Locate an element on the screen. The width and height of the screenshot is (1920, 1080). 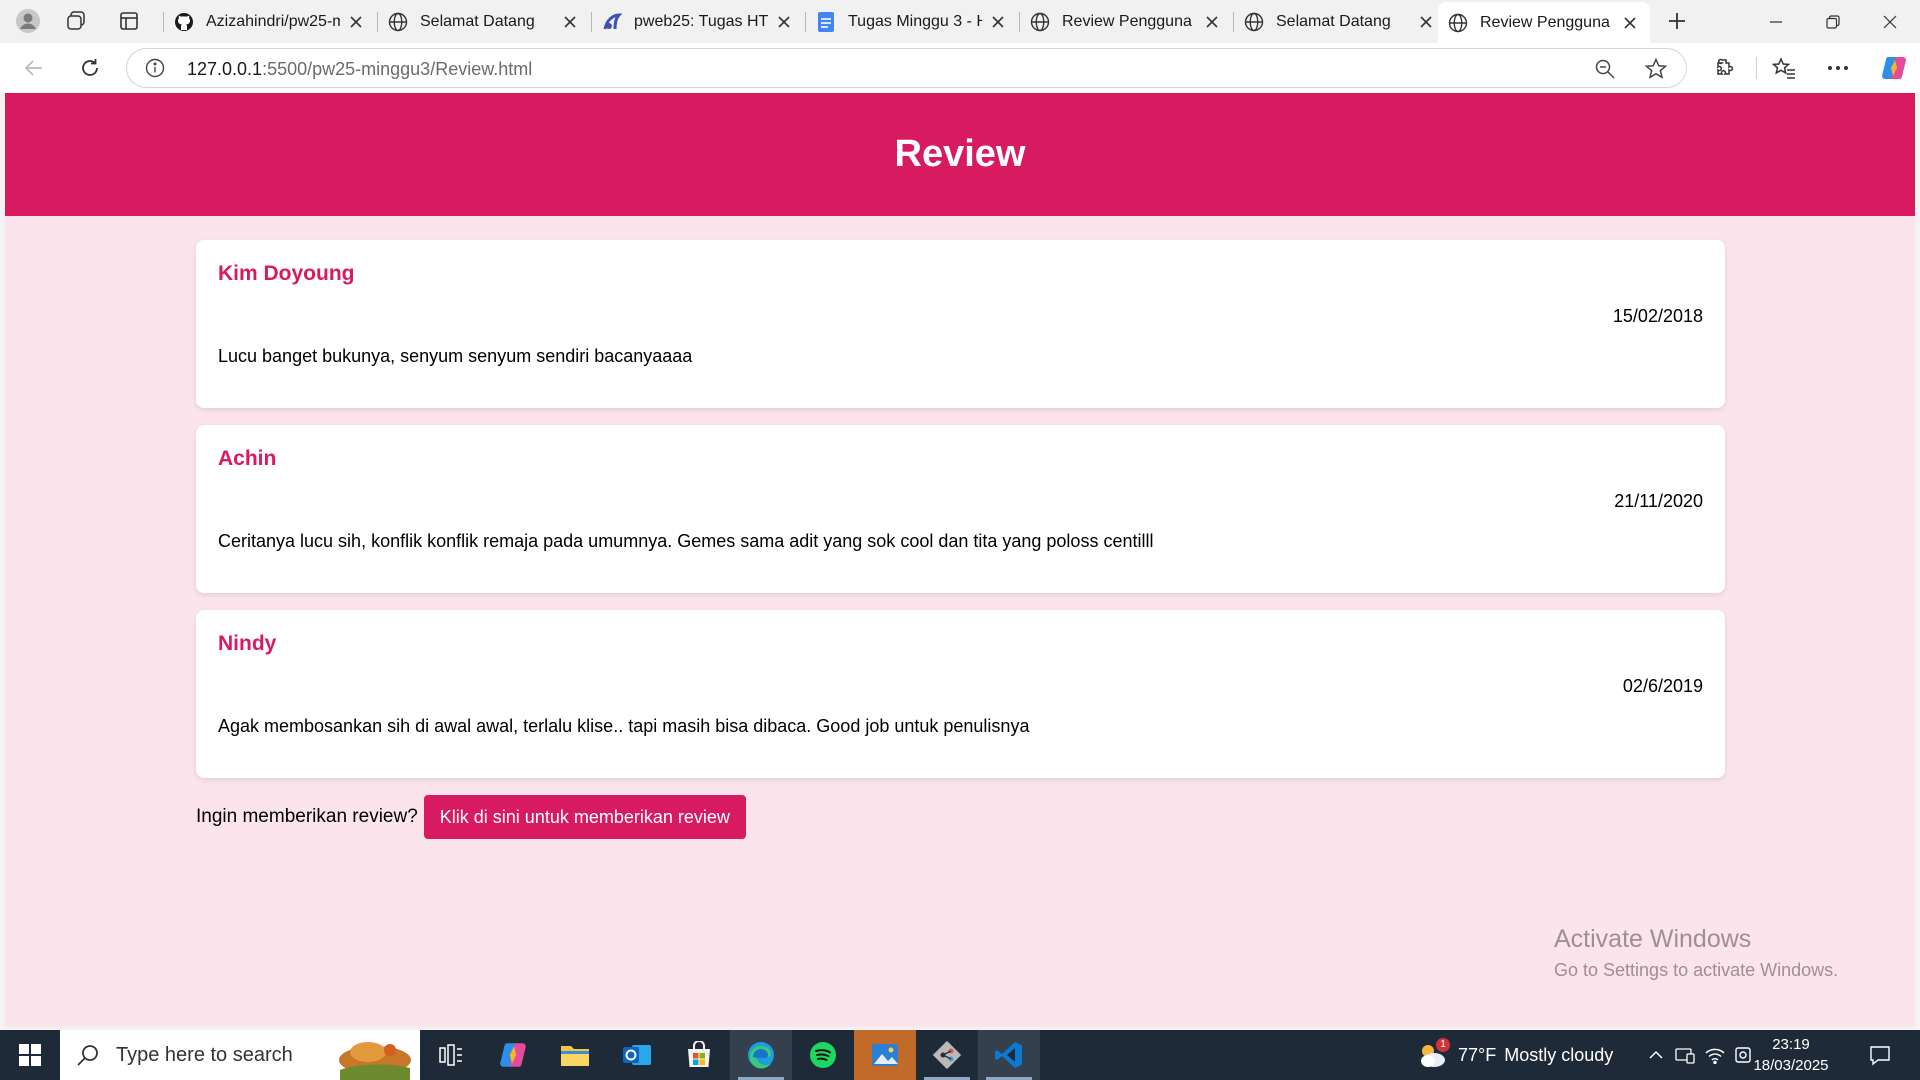
clock-time: 23:19 is located at coordinates (1791, 1044).